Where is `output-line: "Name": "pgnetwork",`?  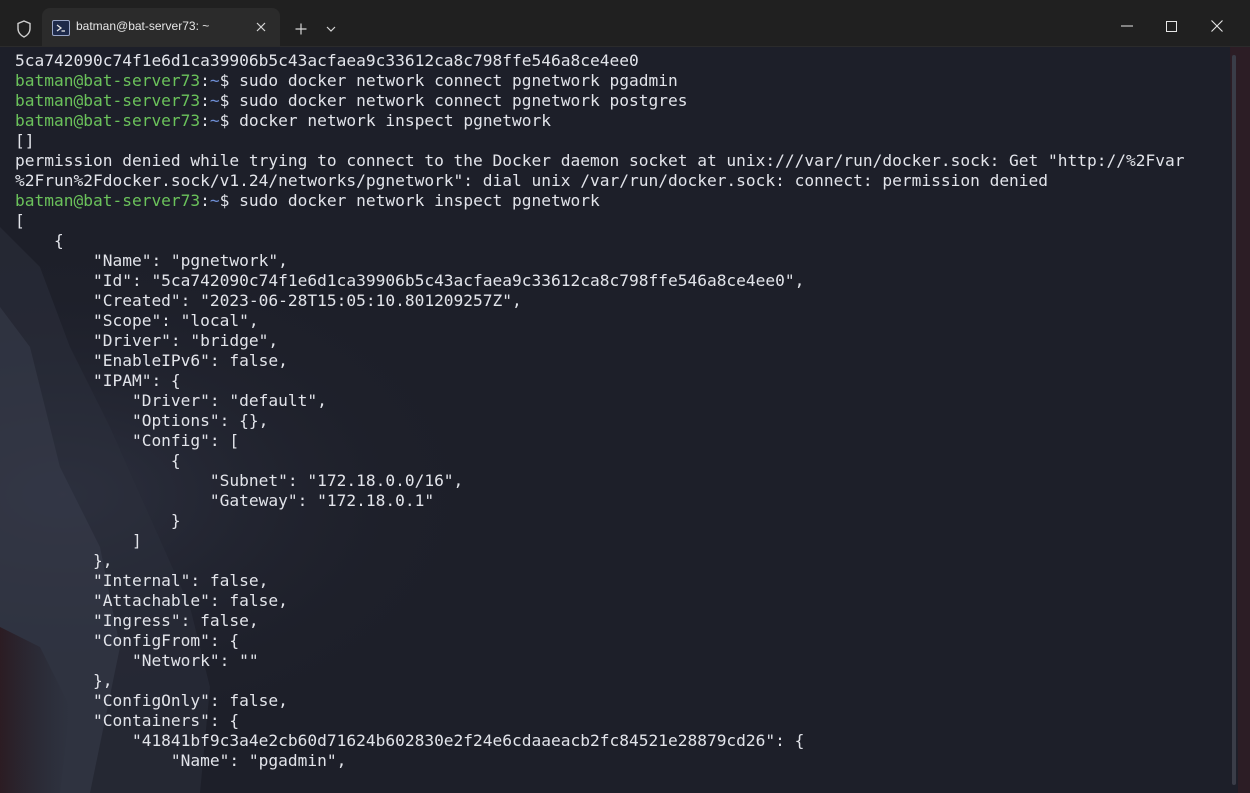
output-line: "Name": "pgnetwork", is located at coordinates (151, 260).